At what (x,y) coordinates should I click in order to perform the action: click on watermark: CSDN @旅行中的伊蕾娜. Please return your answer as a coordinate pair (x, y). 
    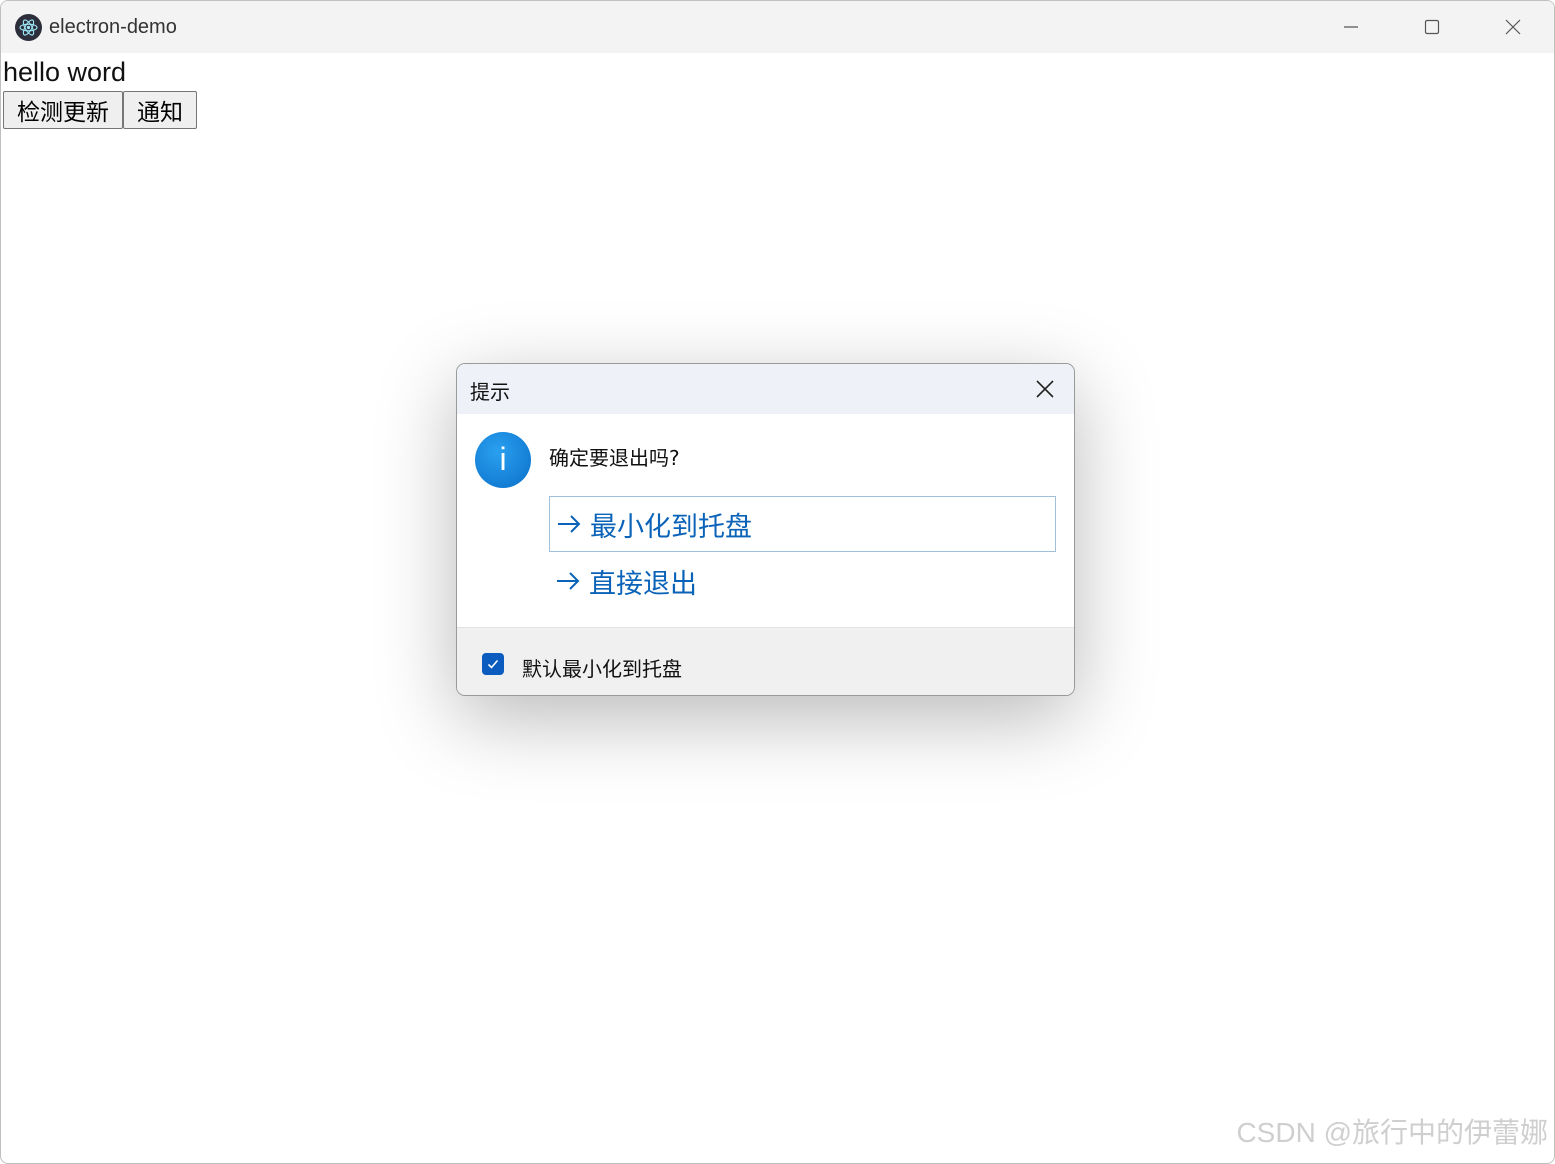
    Looking at the image, I should click on (1392, 1132).